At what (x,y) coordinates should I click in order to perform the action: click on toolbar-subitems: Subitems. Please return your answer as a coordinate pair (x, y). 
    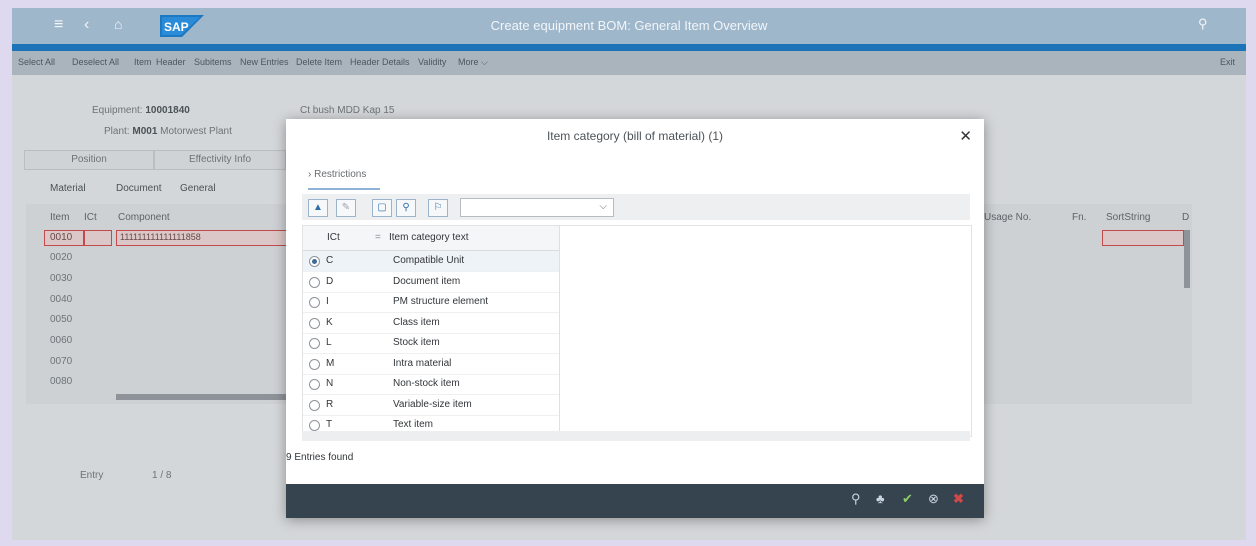
    Looking at the image, I should click on (213, 62).